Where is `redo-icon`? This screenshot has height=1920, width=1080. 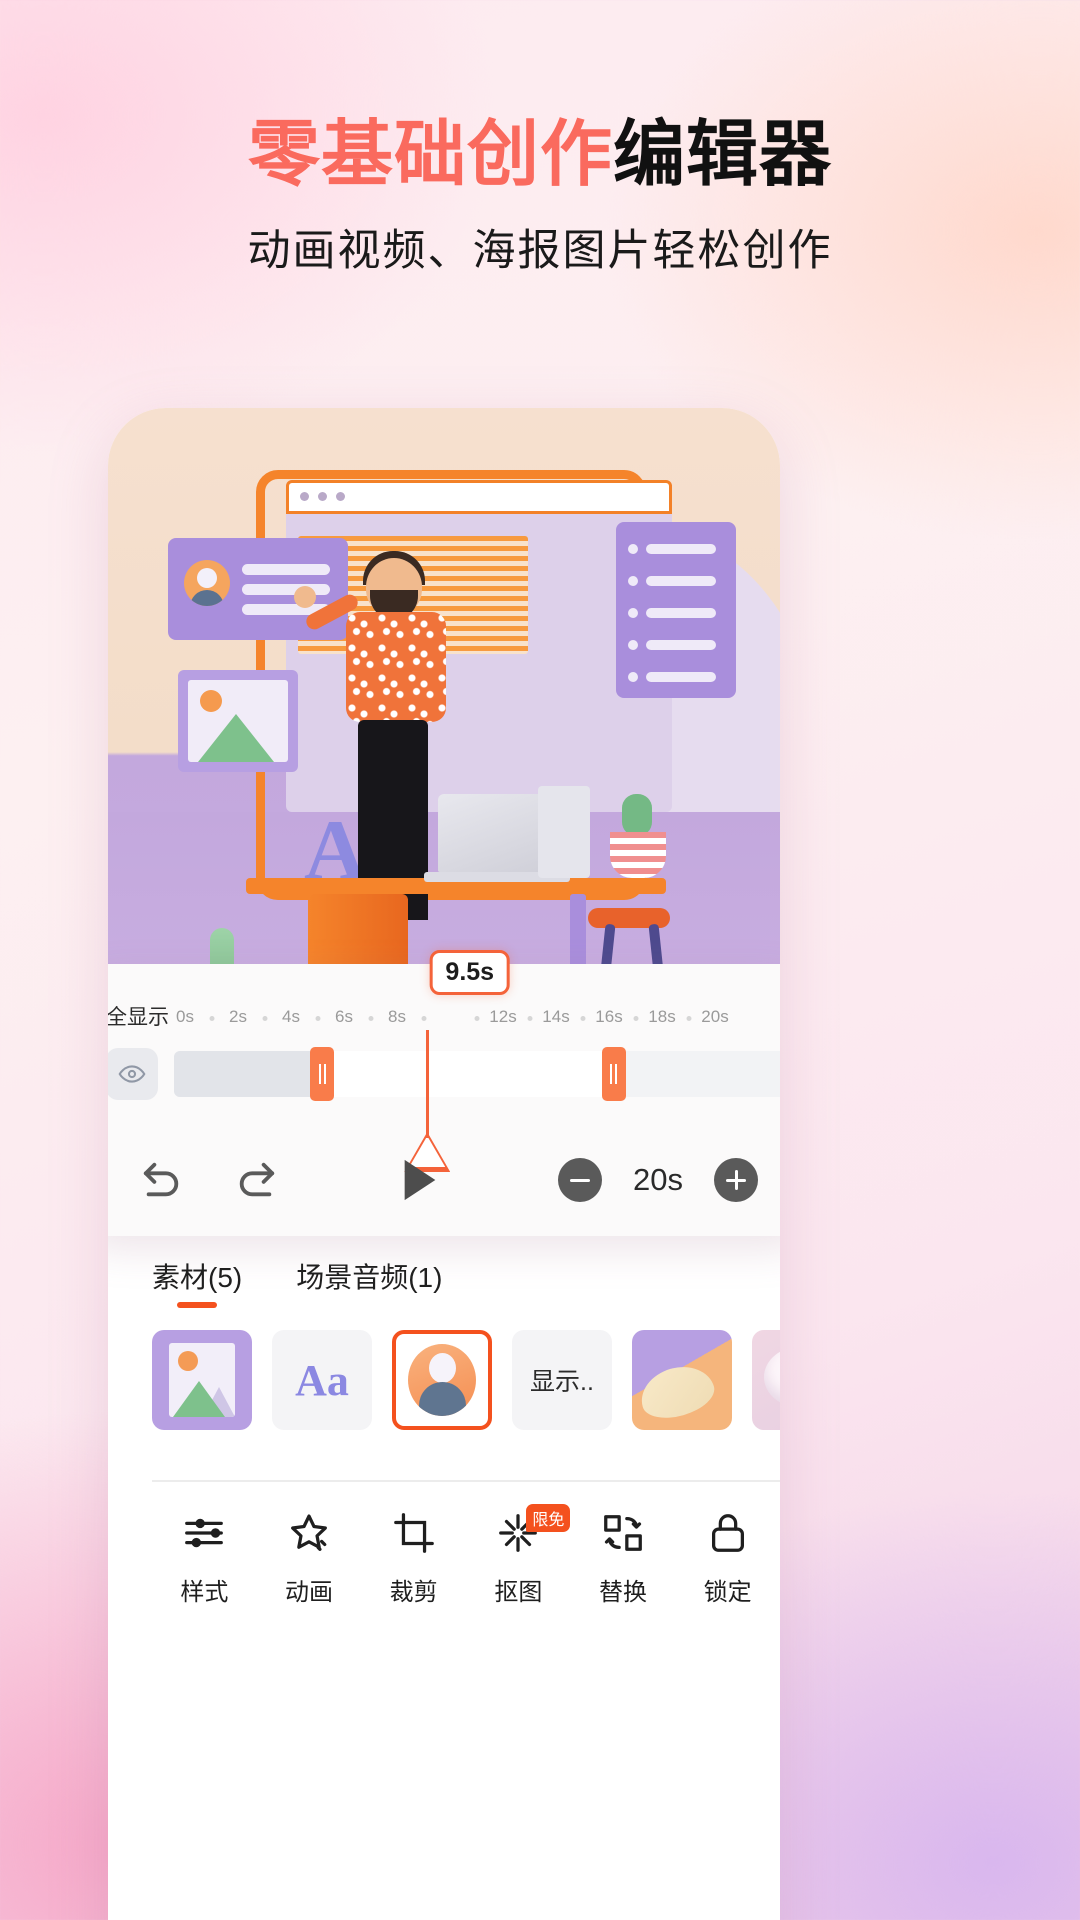
redo-icon is located at coordinates (256, 1180).